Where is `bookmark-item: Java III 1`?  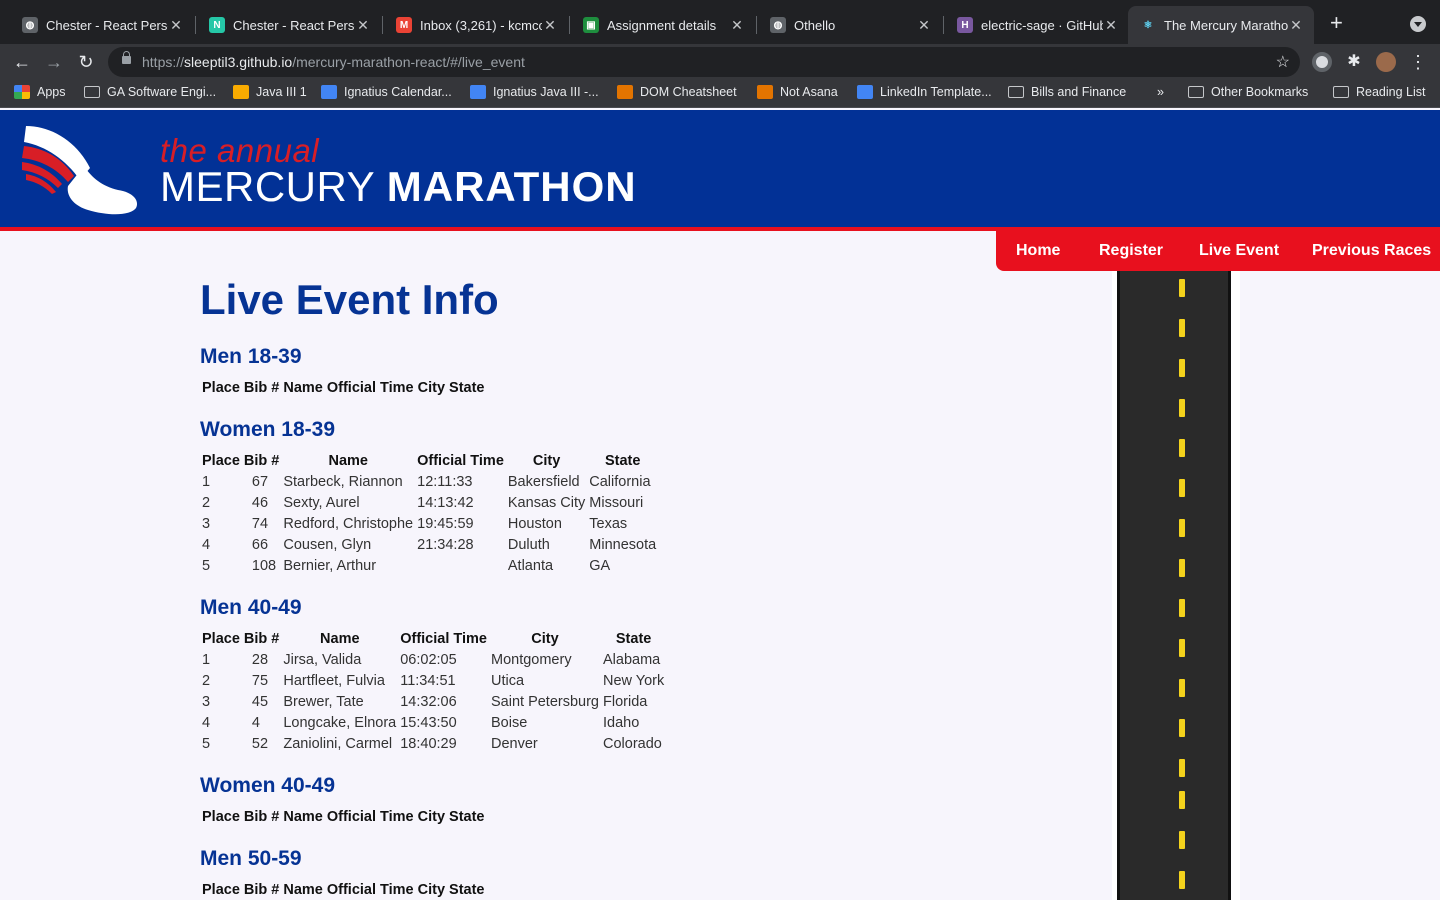
bookmark-item: Java III 1 is located at coordinates (270, 92).